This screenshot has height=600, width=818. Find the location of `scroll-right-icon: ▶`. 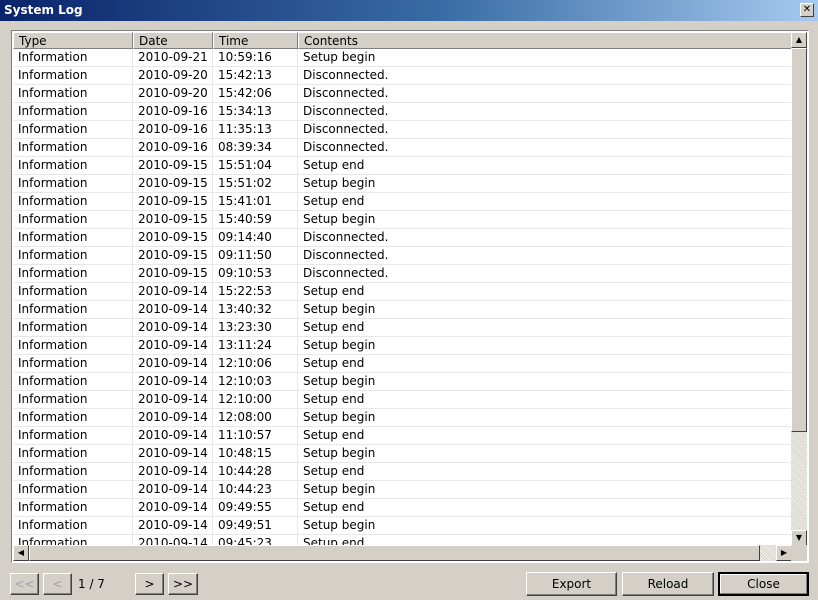

scroll-right-icon: ▶ is located at coordinates (784, 553).